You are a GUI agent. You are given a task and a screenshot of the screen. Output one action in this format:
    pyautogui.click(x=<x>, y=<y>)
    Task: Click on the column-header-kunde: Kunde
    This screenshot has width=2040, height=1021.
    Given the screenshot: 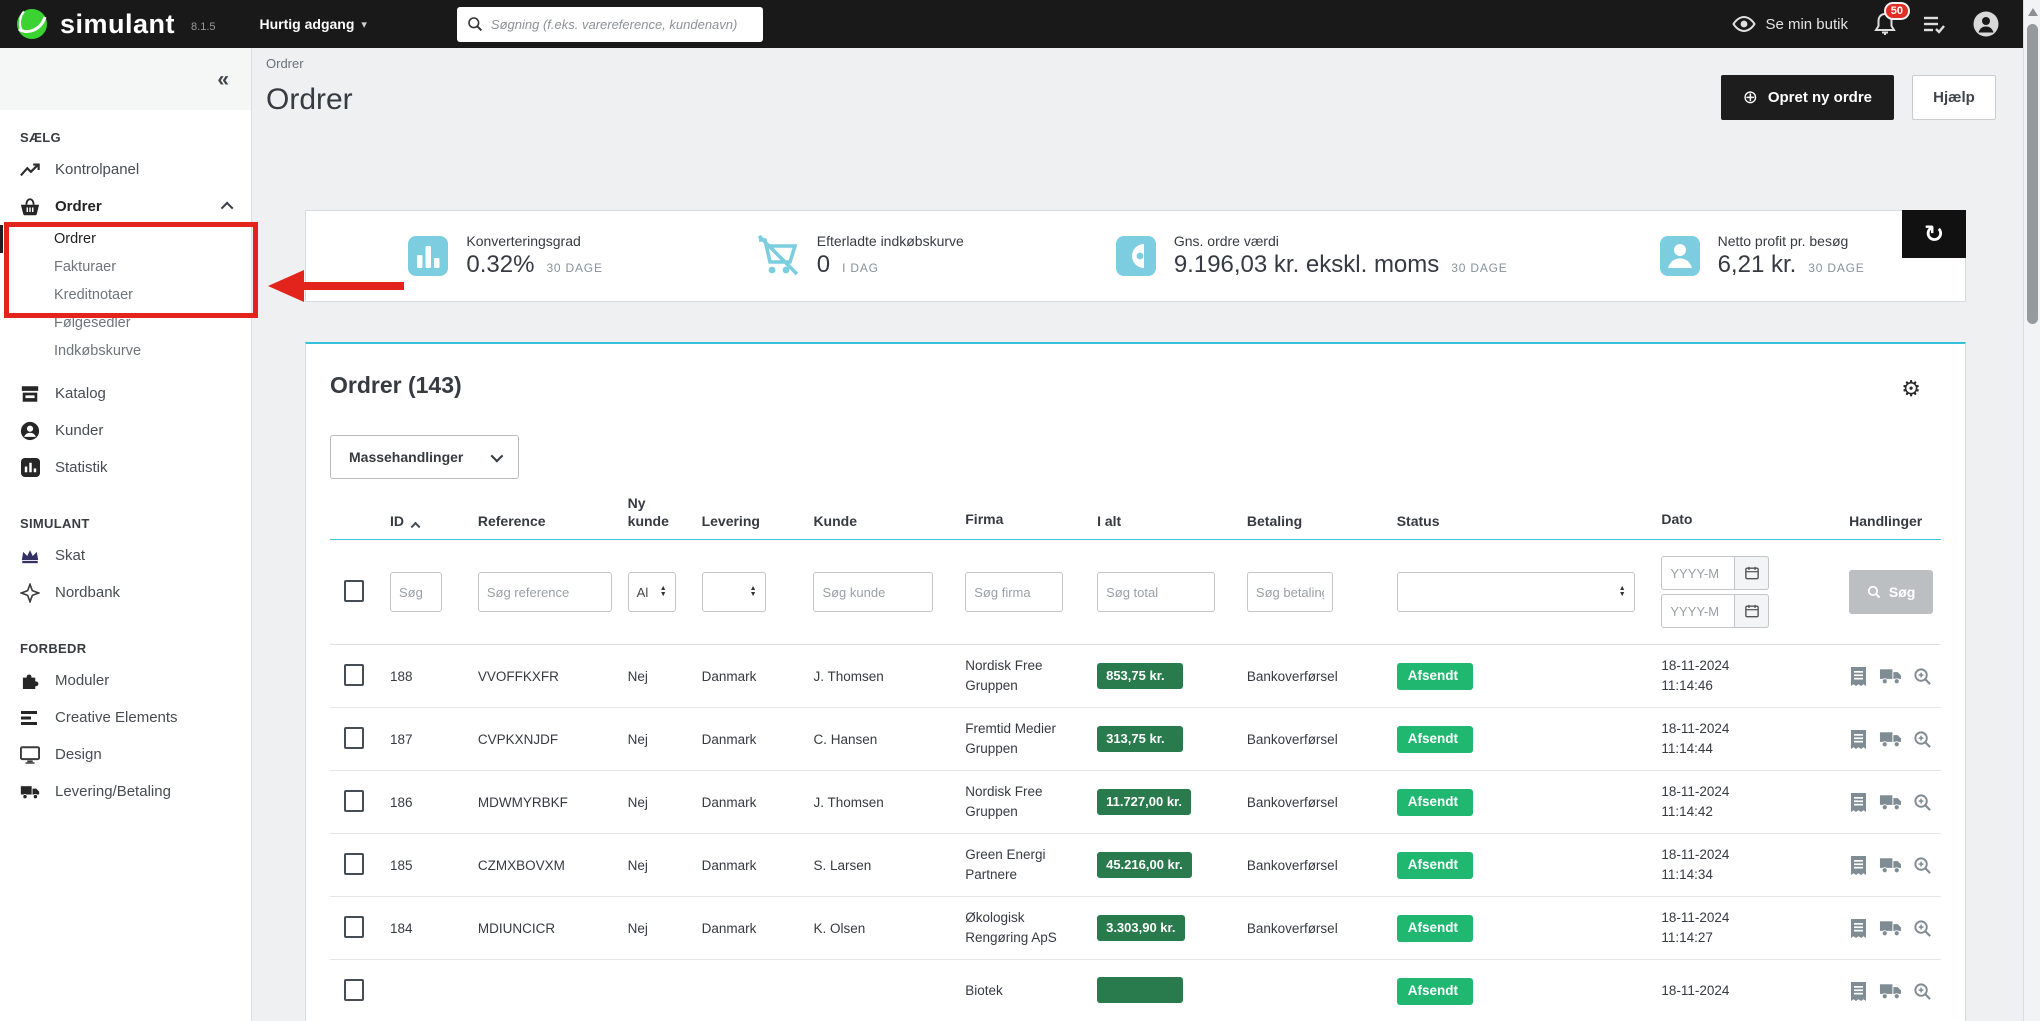 What is the action you would take?
    pyautogui.click(x=877, y=522)
    